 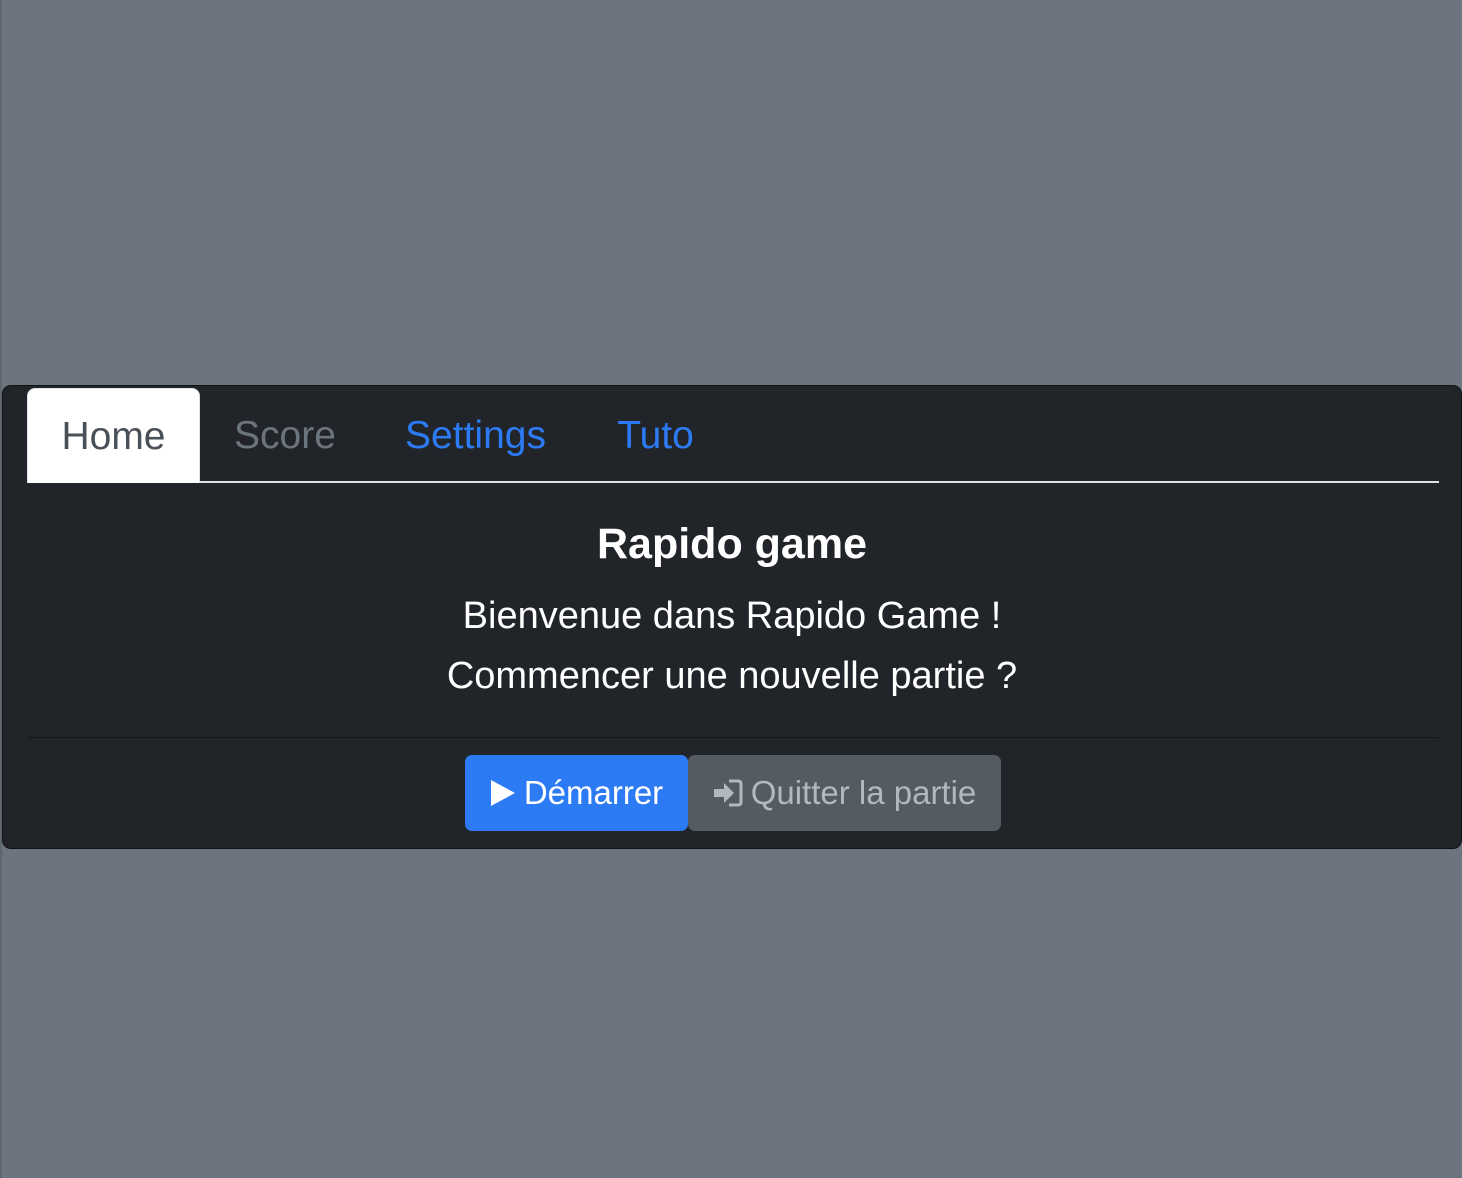 What do you see at coordinates (113, 435) in the screenshot?
I see `tab-home: Home` at bounding box center [113, 435].